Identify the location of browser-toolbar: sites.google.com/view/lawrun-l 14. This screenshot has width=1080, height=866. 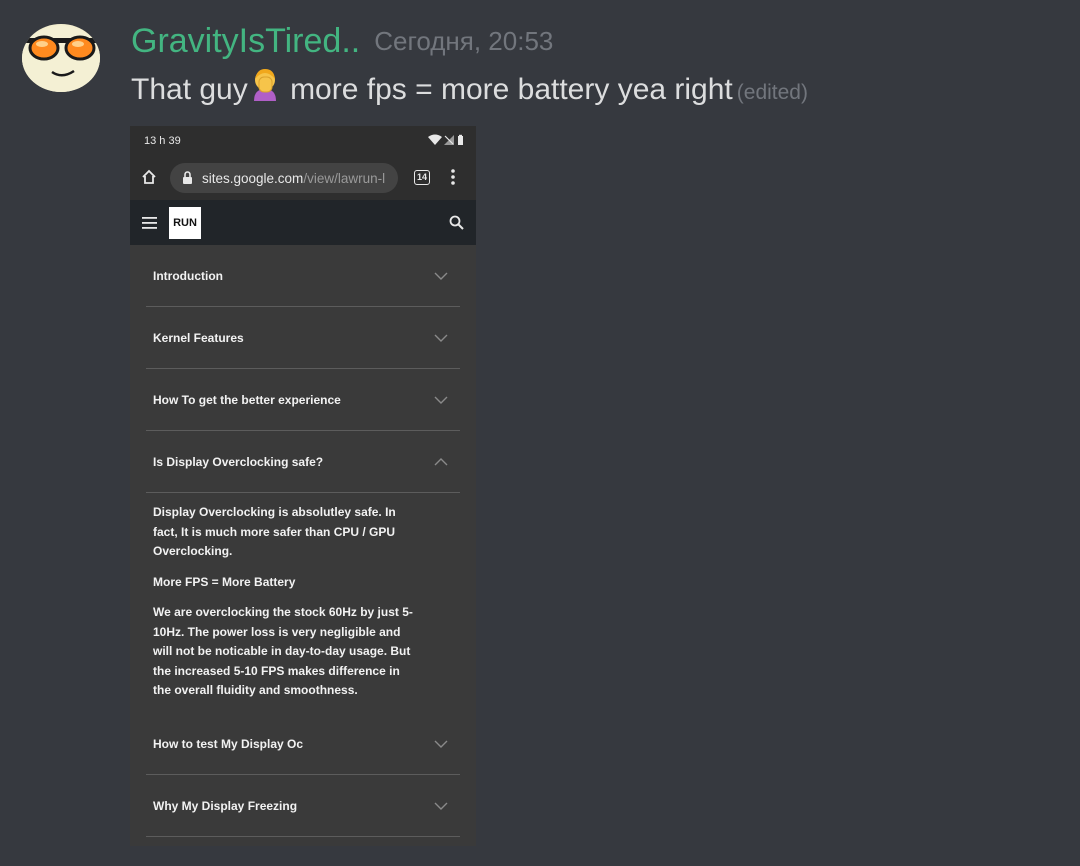
(303, 178).